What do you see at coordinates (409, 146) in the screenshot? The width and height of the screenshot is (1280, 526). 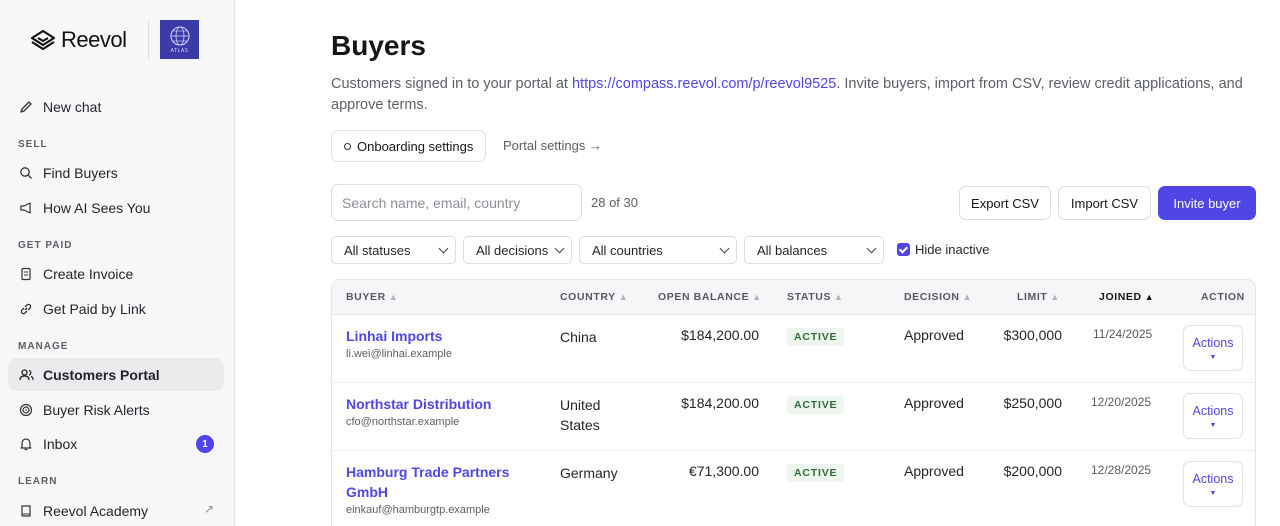 I see `onboarding-settings-button: Onboarding settings` at bounding box center [409, 146].